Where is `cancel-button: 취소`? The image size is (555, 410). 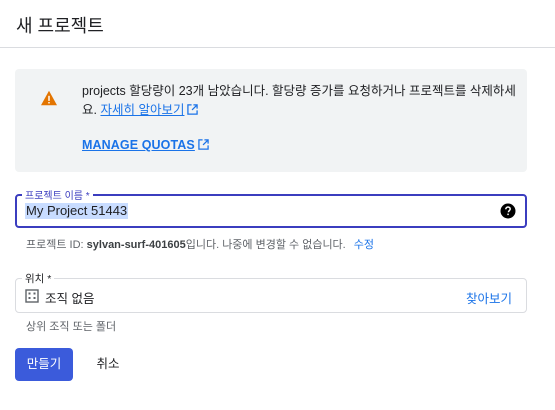 cancel-button: 취소 is located at coordinates (108, 364).